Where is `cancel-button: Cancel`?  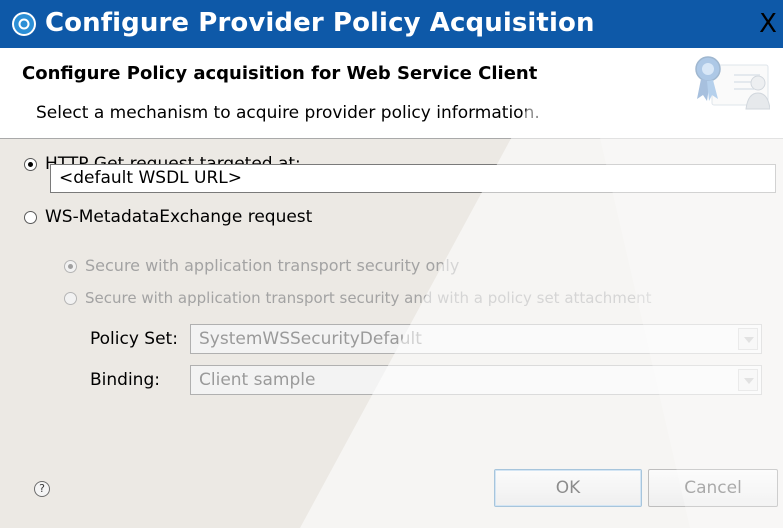
cancel-button: Cancel is located at coordinates (713, 488).